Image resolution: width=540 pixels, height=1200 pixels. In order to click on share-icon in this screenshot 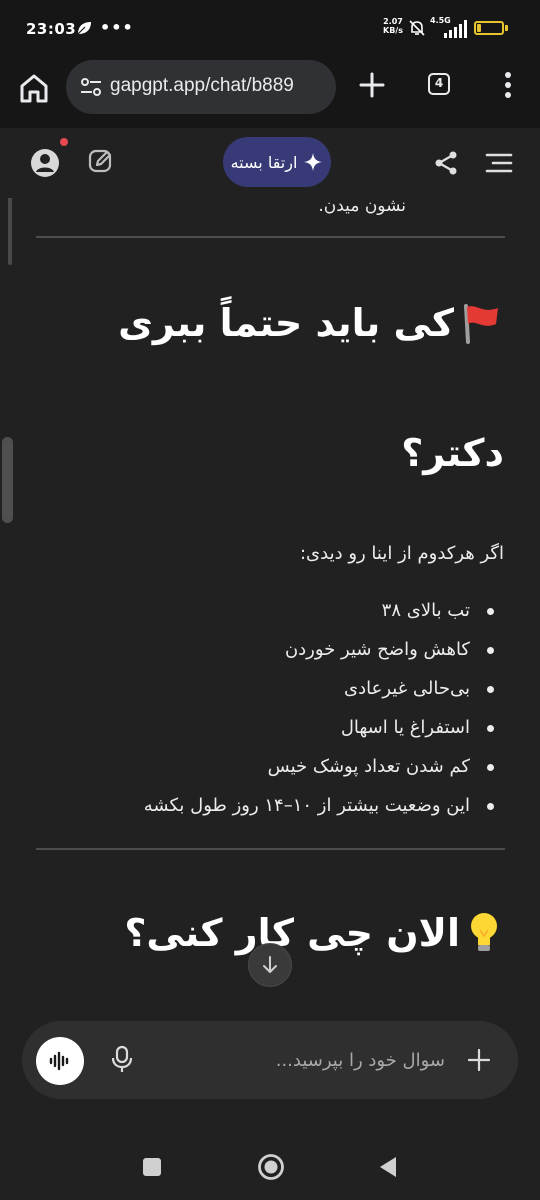, I will do `click(446, 163)`.